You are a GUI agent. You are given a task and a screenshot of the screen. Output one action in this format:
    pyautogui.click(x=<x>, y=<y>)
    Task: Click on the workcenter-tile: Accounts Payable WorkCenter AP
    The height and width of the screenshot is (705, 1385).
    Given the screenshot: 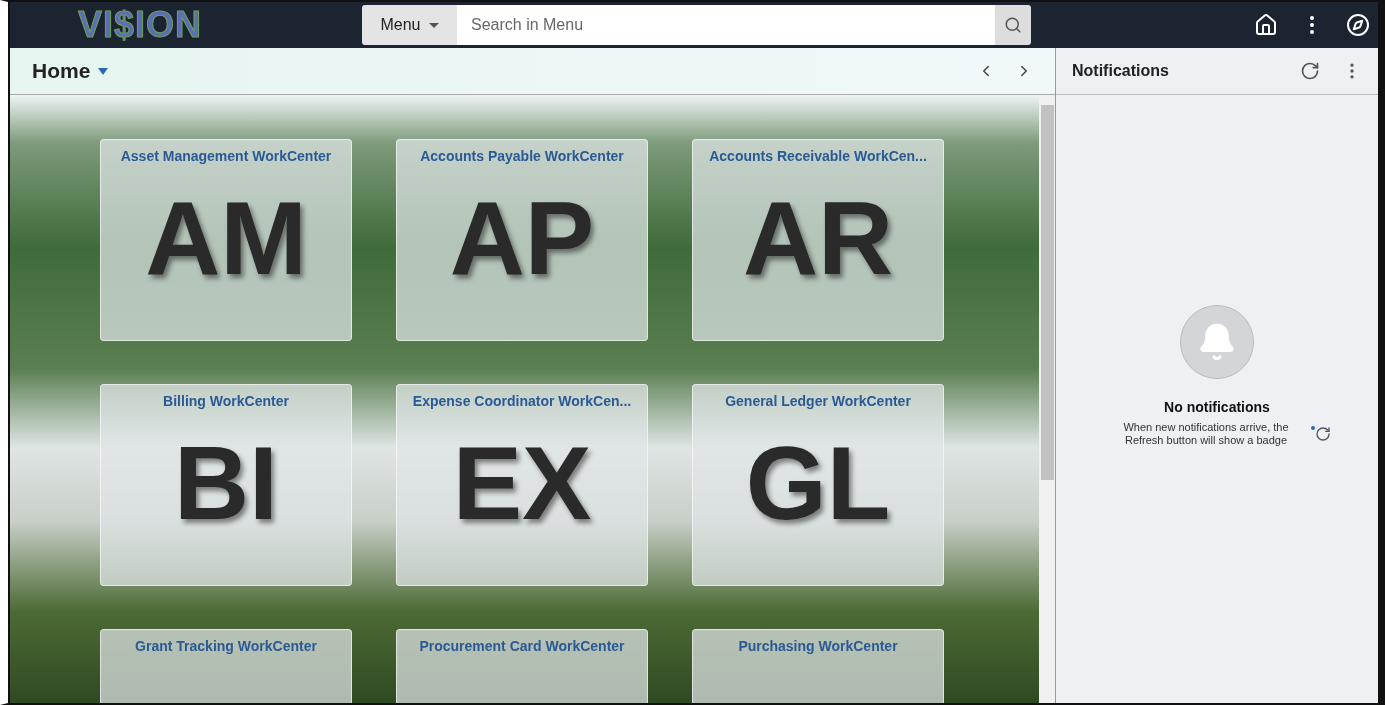 What is the action you would take?
    pyautogui.click(x=522, y=240)
    